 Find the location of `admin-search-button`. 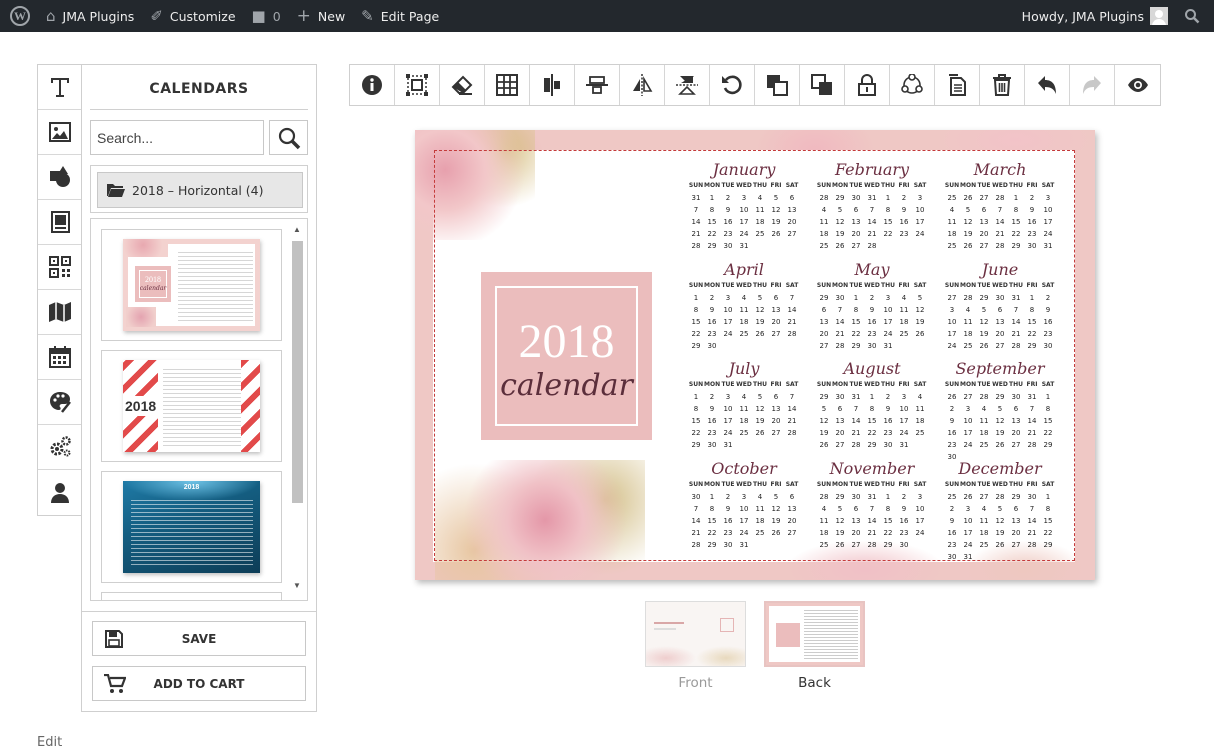

admin-search-button is located at coordinates (1195, 16).